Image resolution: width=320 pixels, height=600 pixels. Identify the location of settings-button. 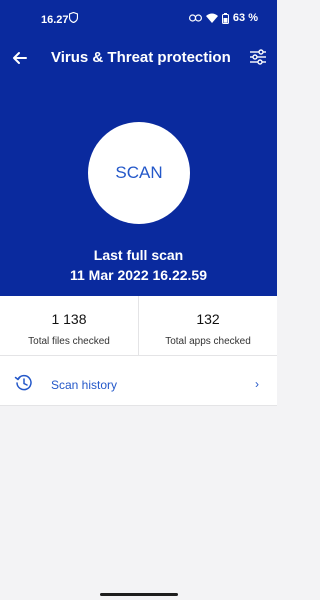
(258, 57).